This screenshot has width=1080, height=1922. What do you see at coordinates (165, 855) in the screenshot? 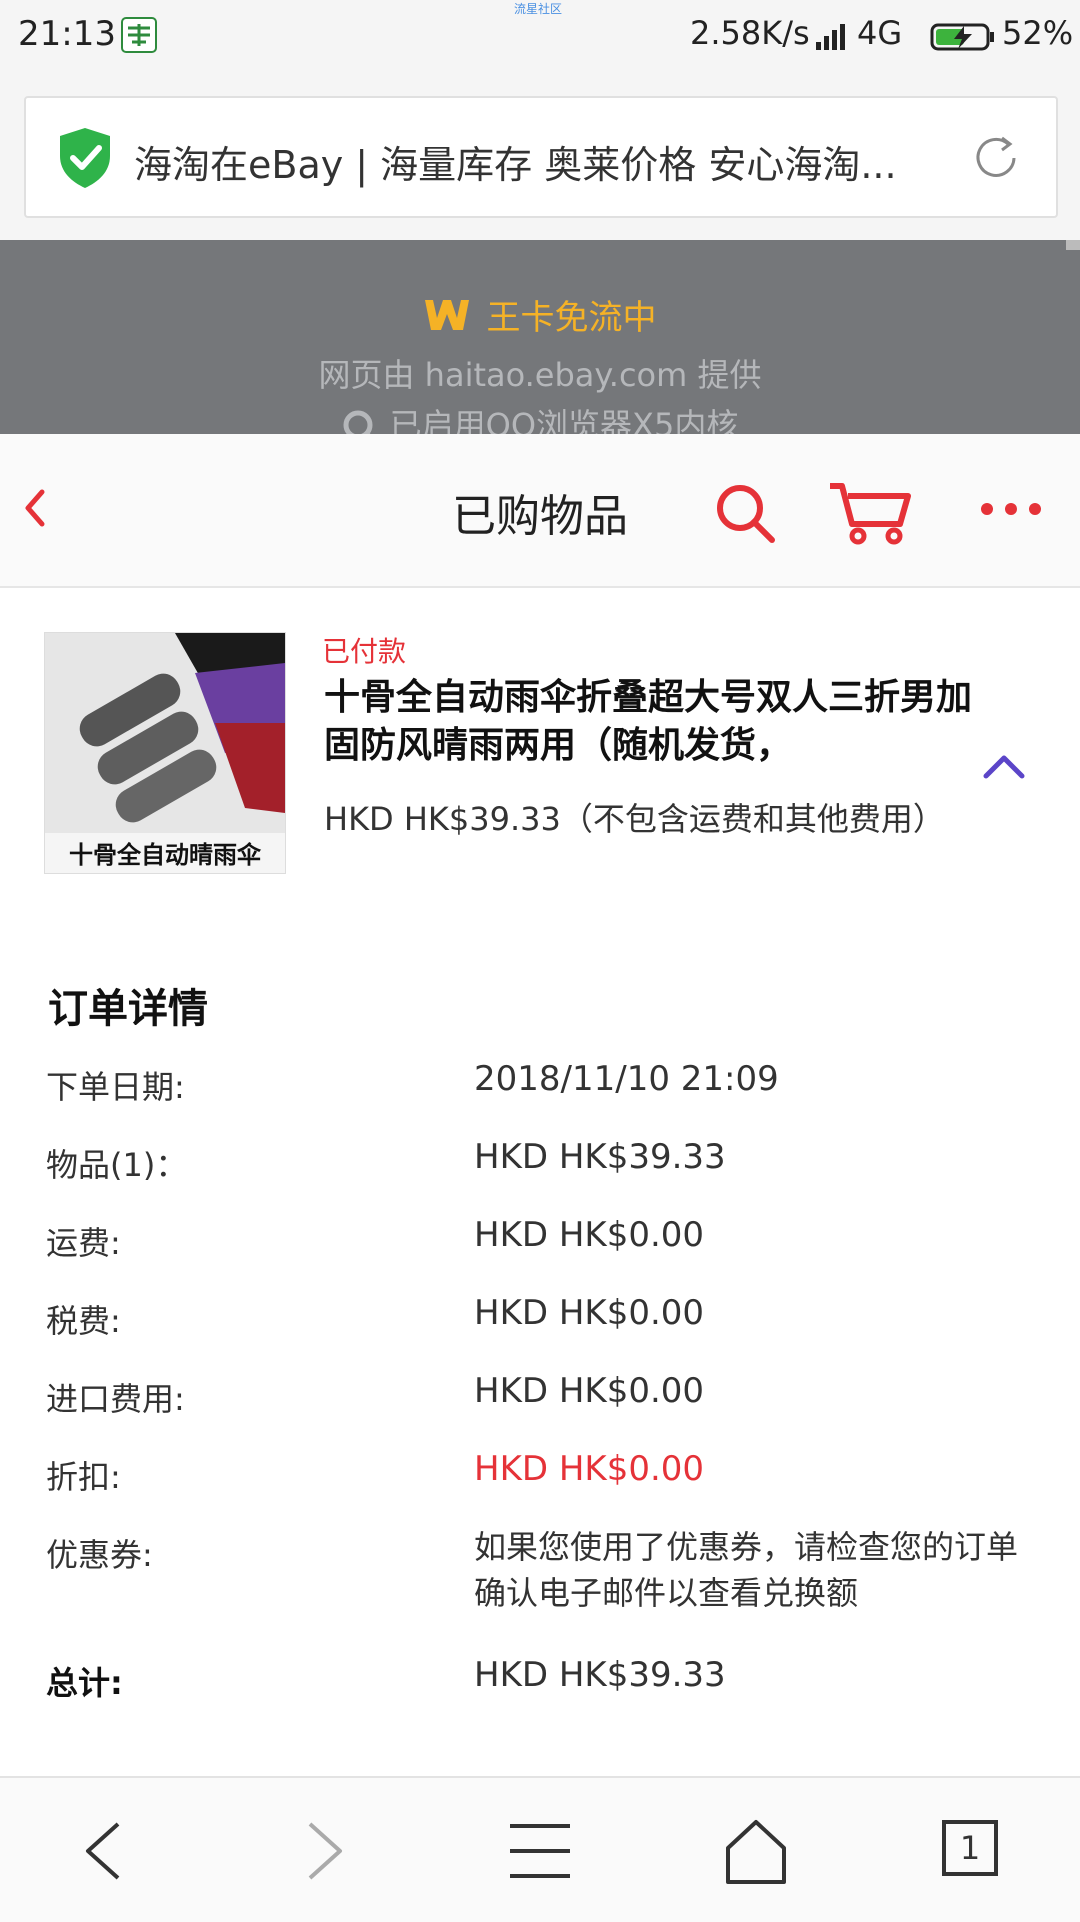
I see `product-image-caption: 十骨全自动晴雨伞` at bounding box center [165, 855].